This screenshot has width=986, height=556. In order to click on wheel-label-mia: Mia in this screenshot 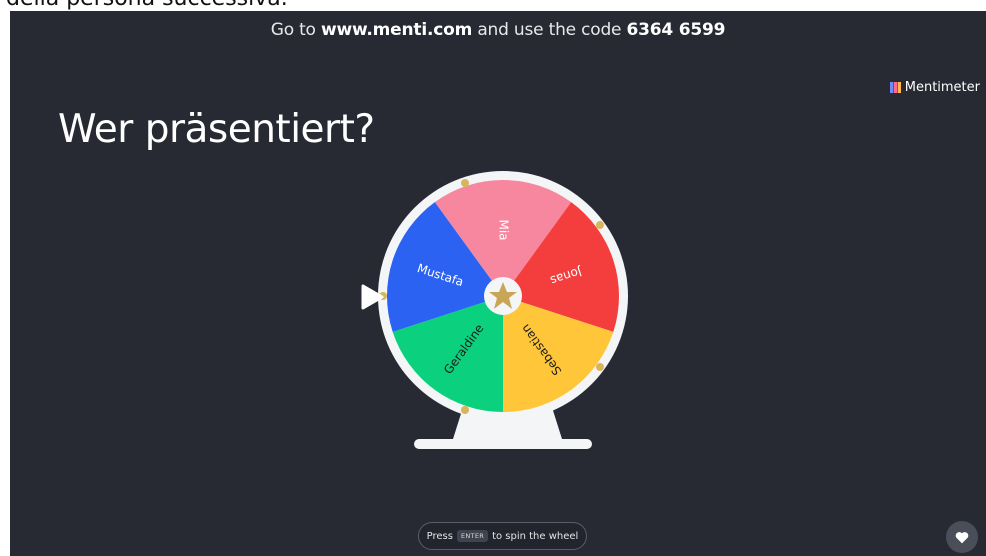, I will do `click(504, 229)`.